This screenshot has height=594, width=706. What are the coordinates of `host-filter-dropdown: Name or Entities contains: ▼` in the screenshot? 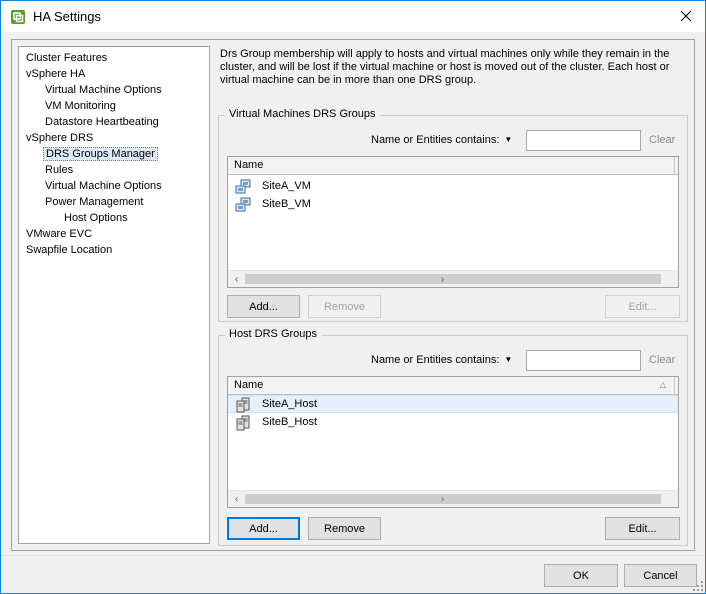 It's located at (441, 360).